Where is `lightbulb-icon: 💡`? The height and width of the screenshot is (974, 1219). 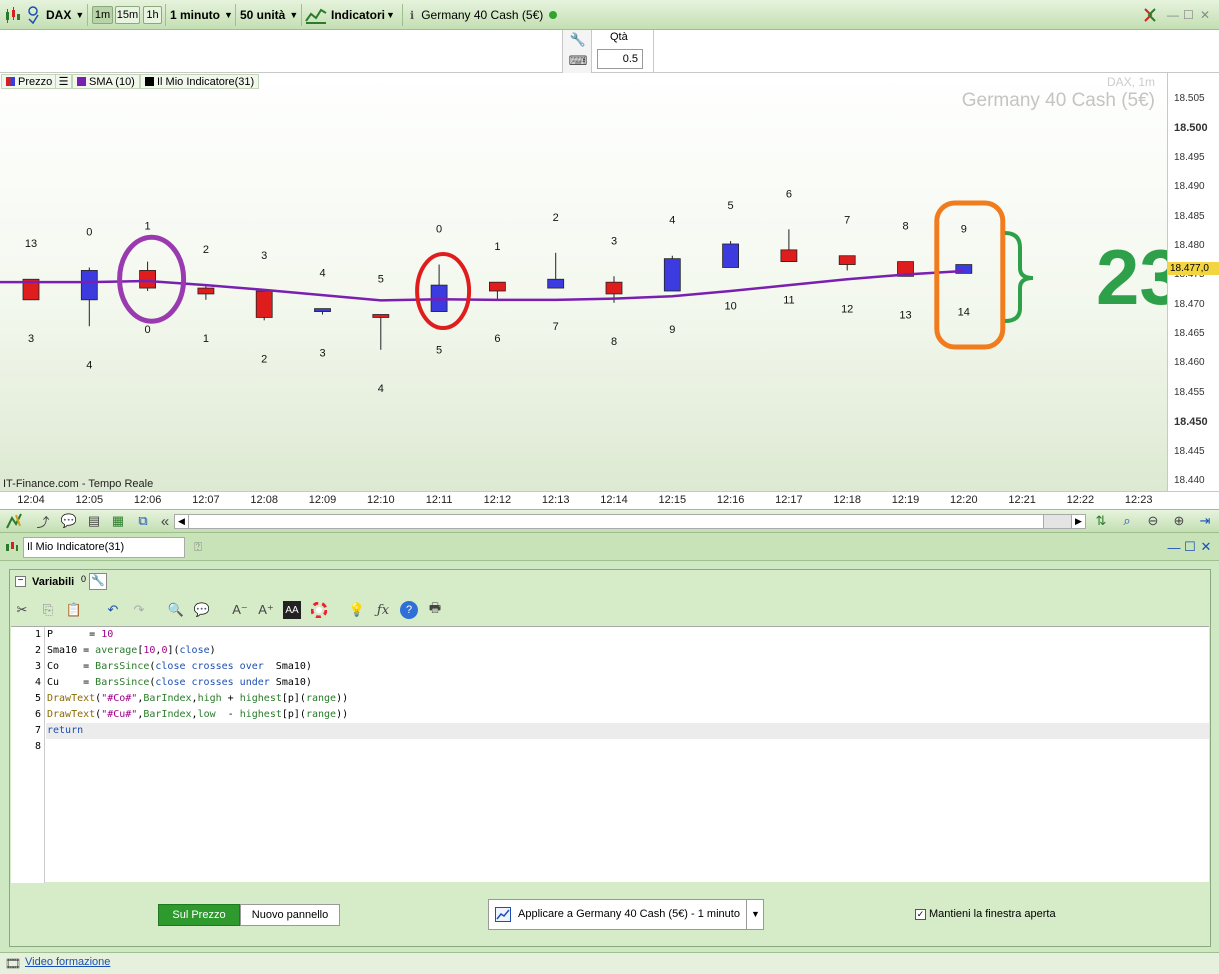
lightbulb-icon: 💡 is located at coordinates (357, 610).